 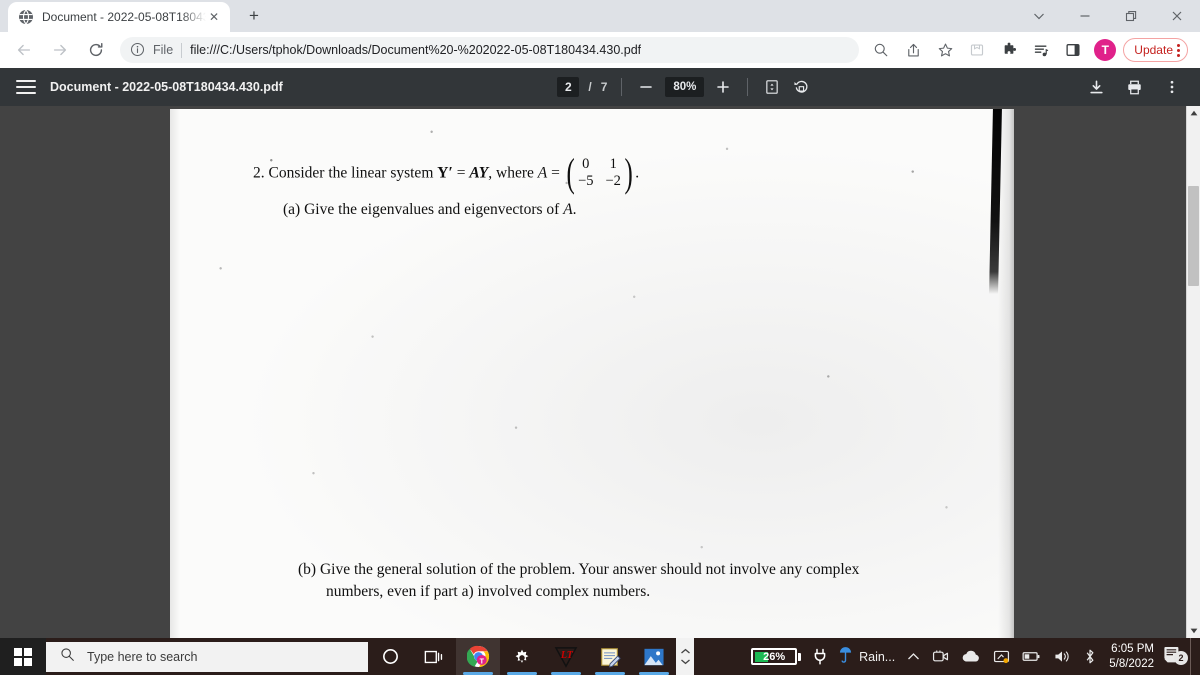 I want to click on minimize-icon, so click(x=1085, y=16).